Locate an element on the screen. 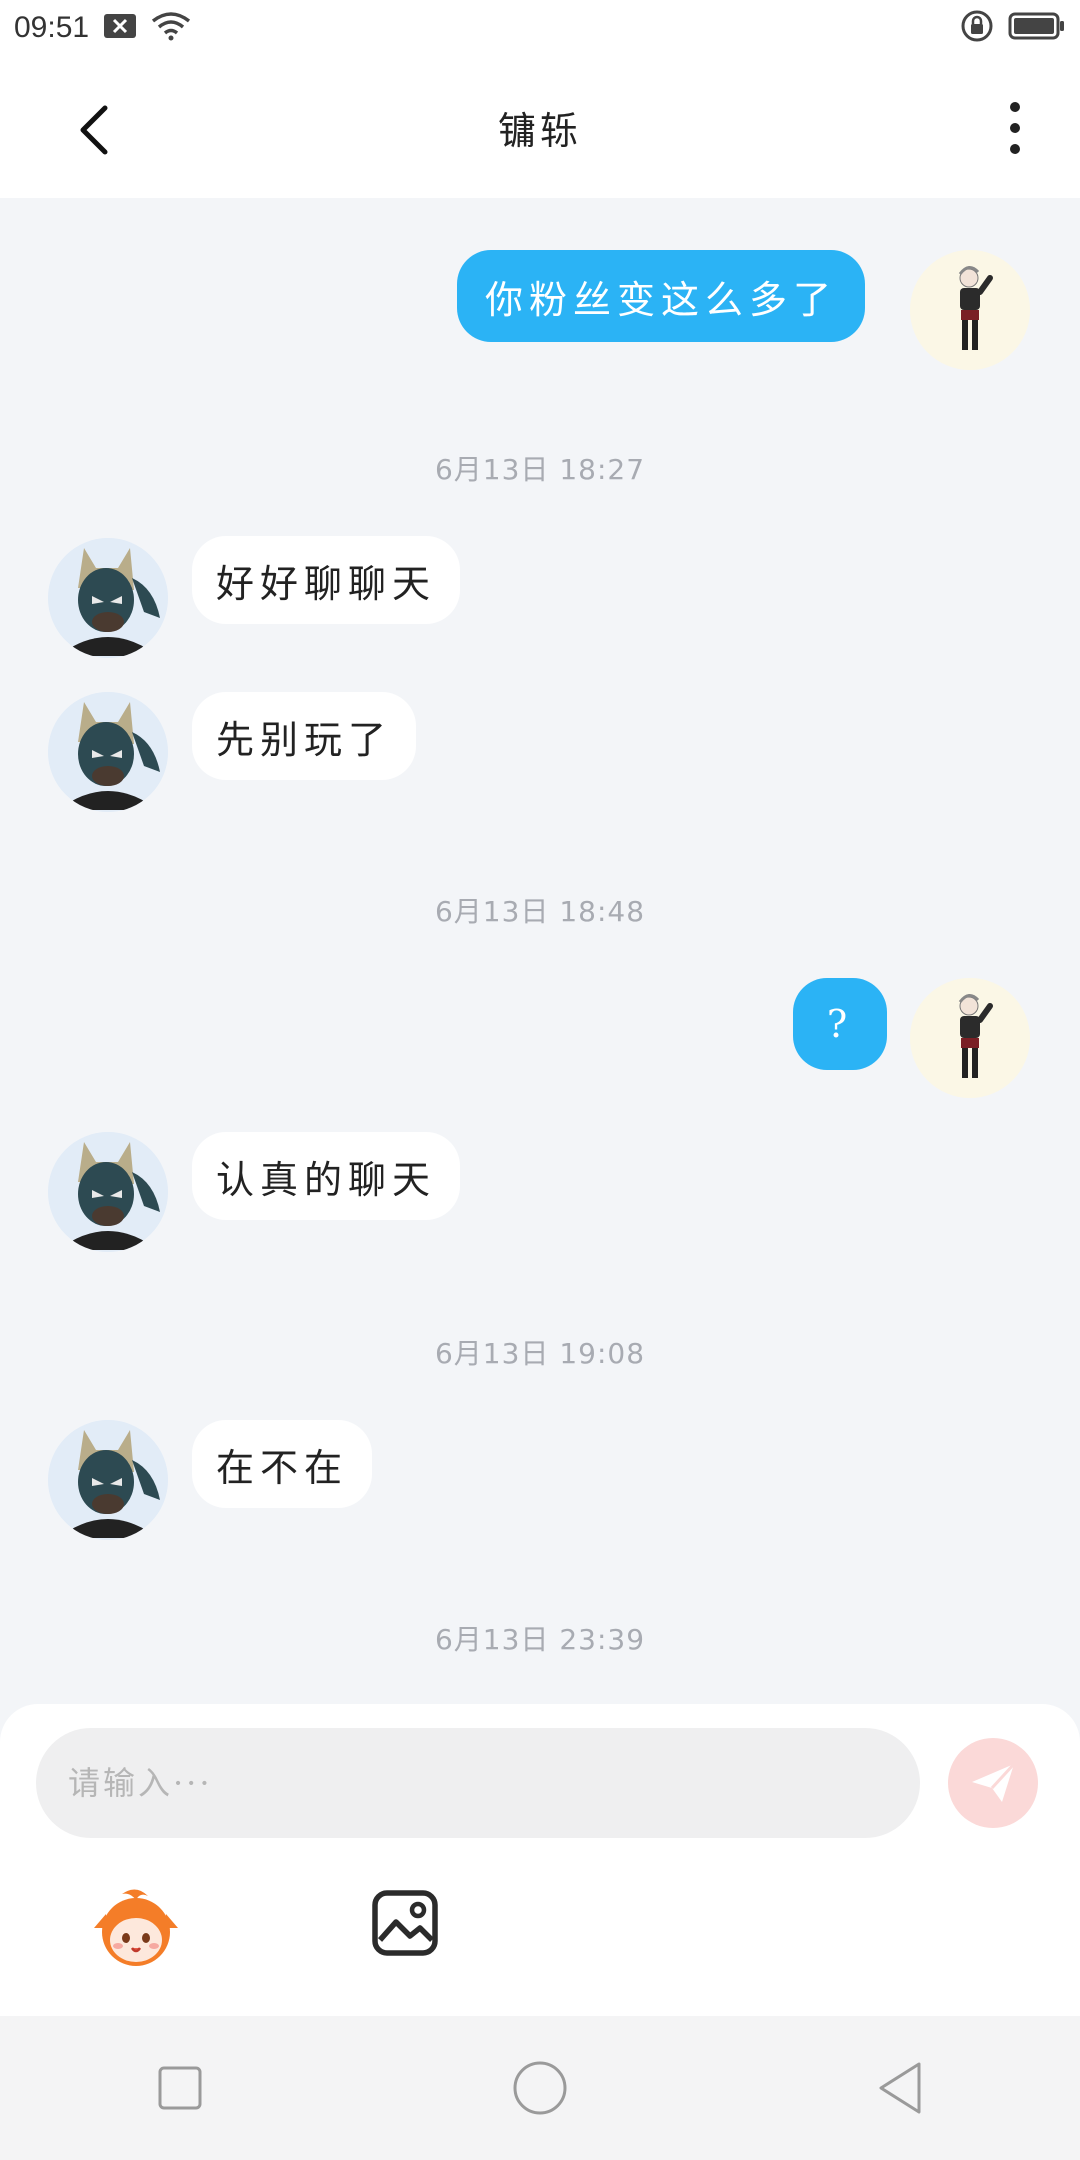  message-text: 认真的聊天 is located at coordinates (326, 1179).